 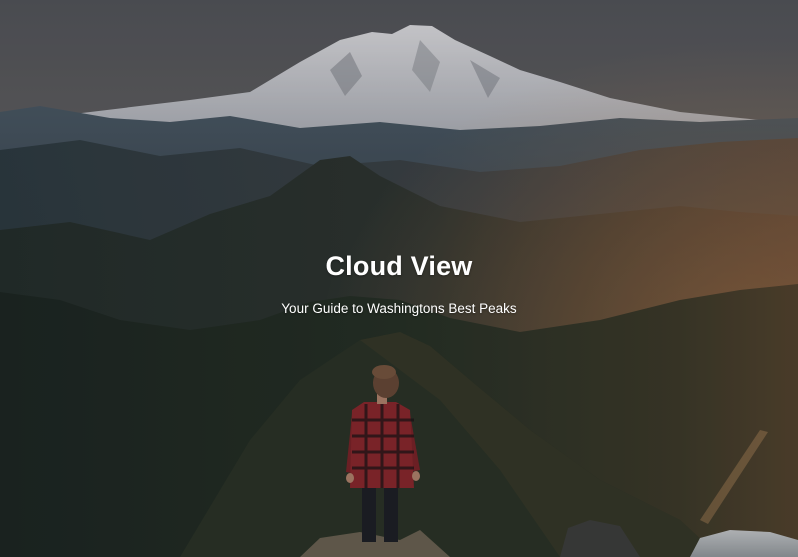 What do you see at coordinates (399, 266) in the screenshot?
I see `site-title: Cloud View` at bounding box center [399, 266].